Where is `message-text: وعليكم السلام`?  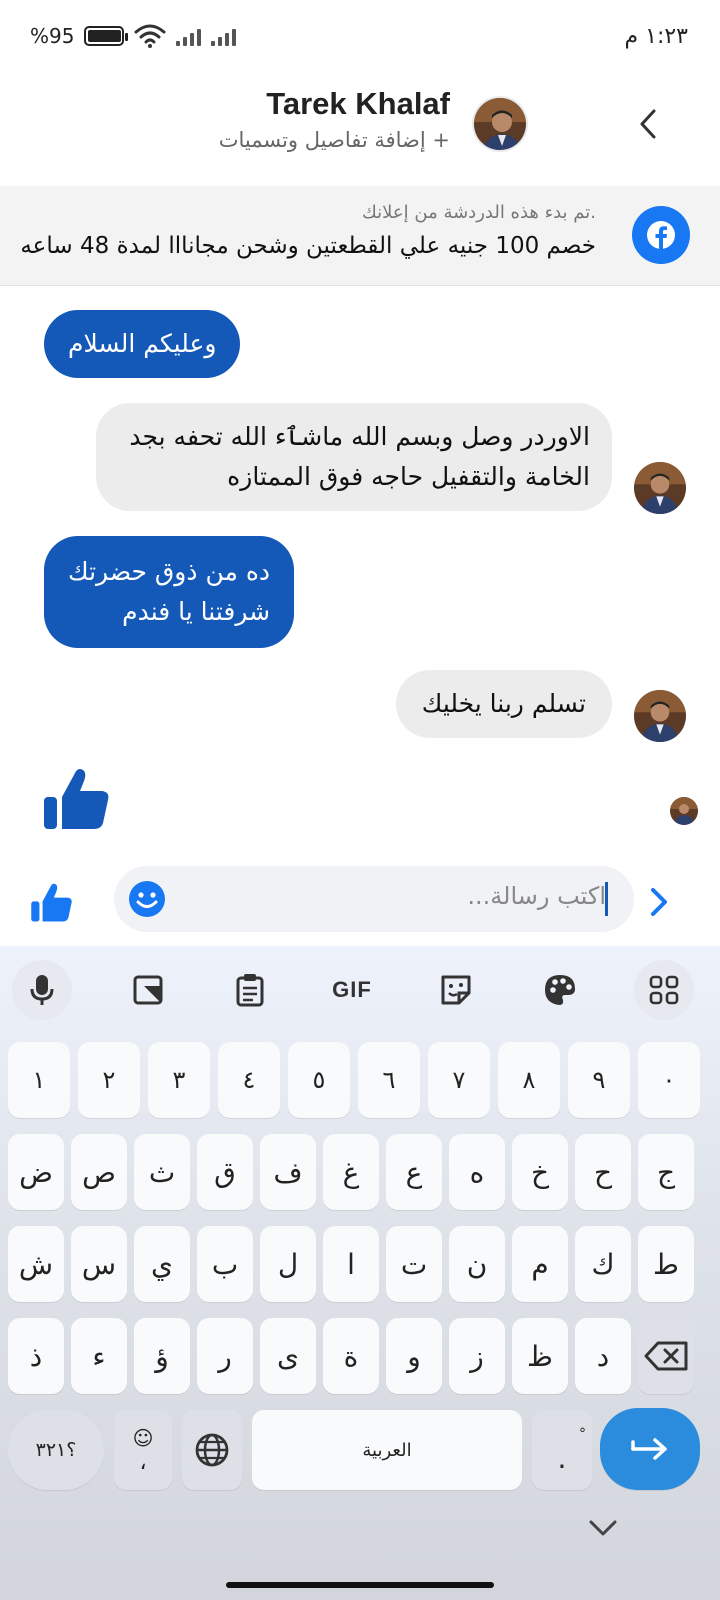
message-text: وعليكم السلام is located at coordinates (142, 343).